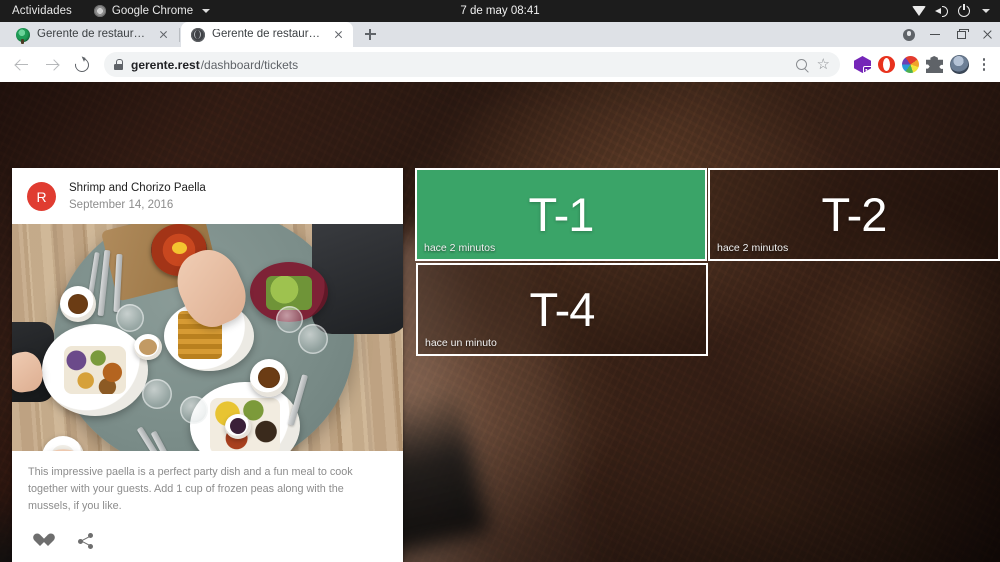 The height and width of the screenshot is (562, 1000). What do you see at coordinates (472, 64) in the screenshot?
I see `address-bar: gerente.rest /dashboard/tickets ☆` at bounding box center [472, 64].